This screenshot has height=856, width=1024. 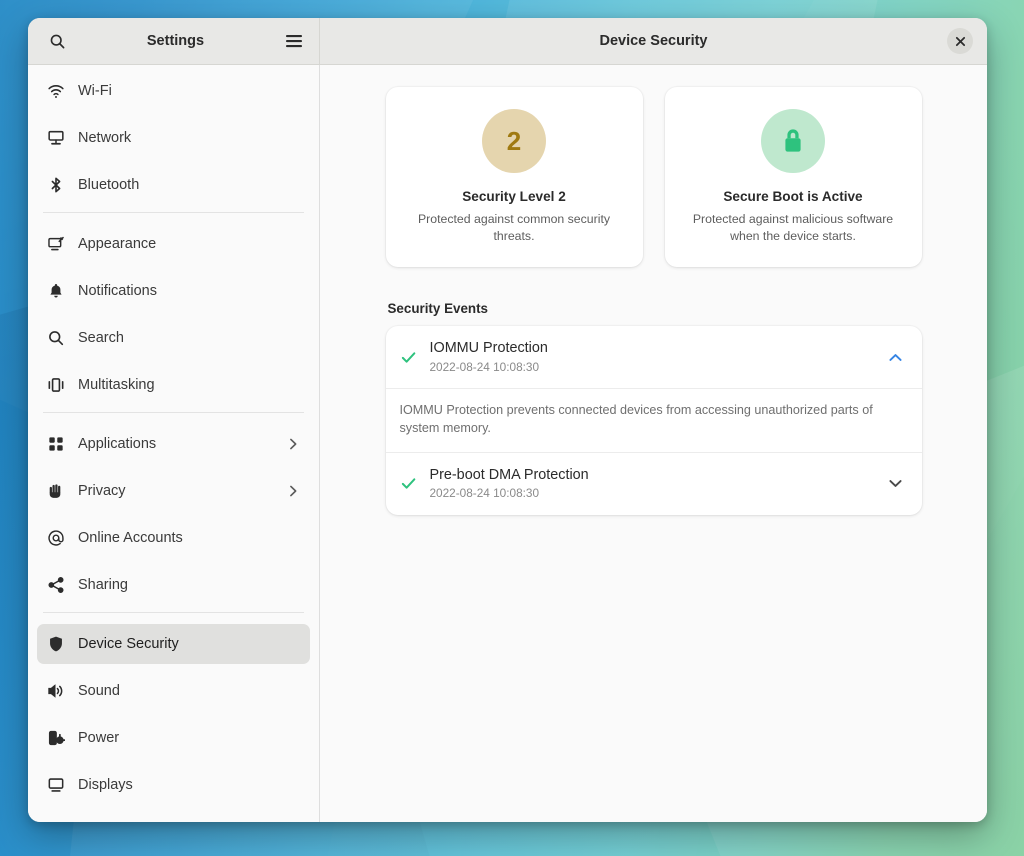 What do you see at coordinates (56, 138) in the screenshot?
I see `network-icon` at bounding box center [56, 138].